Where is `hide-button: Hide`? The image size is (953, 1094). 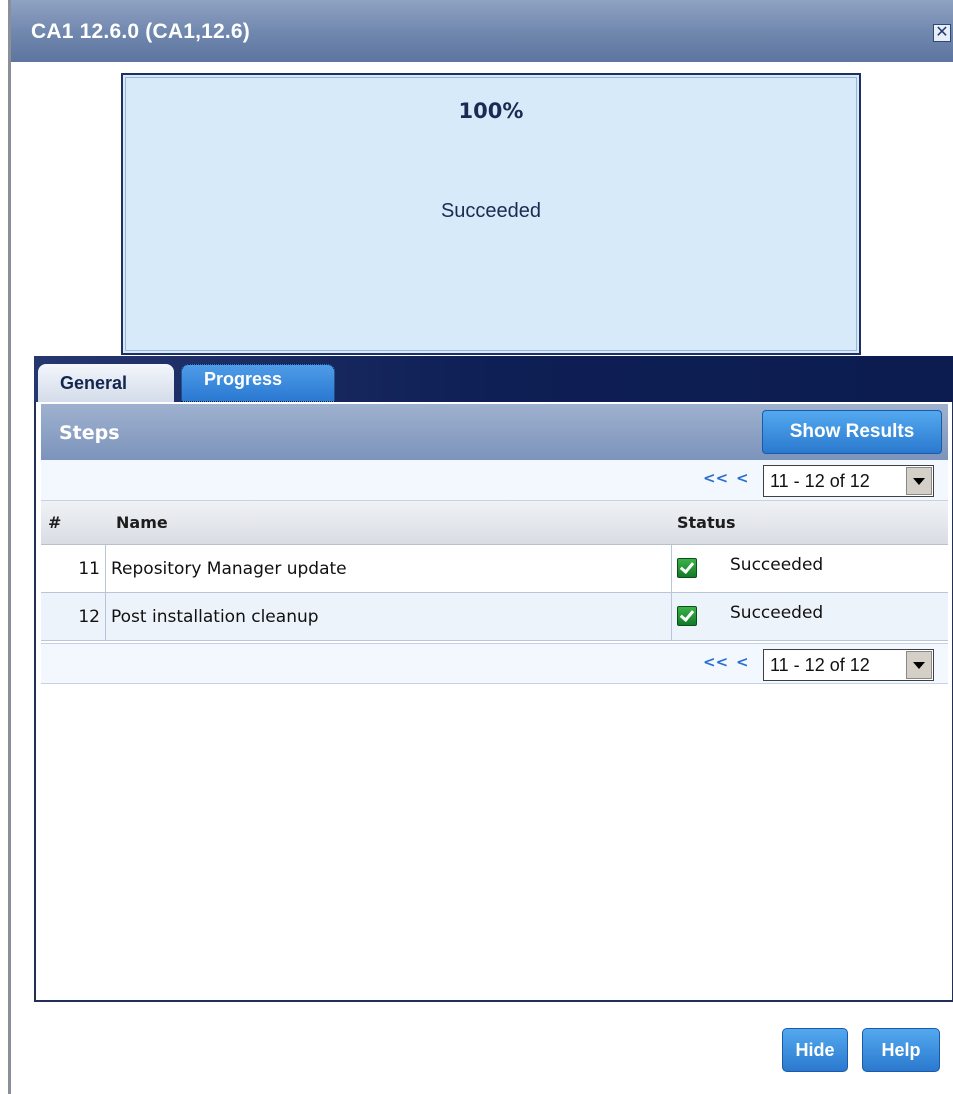
hide-button: Hide is located at coordinates (815, 1050).